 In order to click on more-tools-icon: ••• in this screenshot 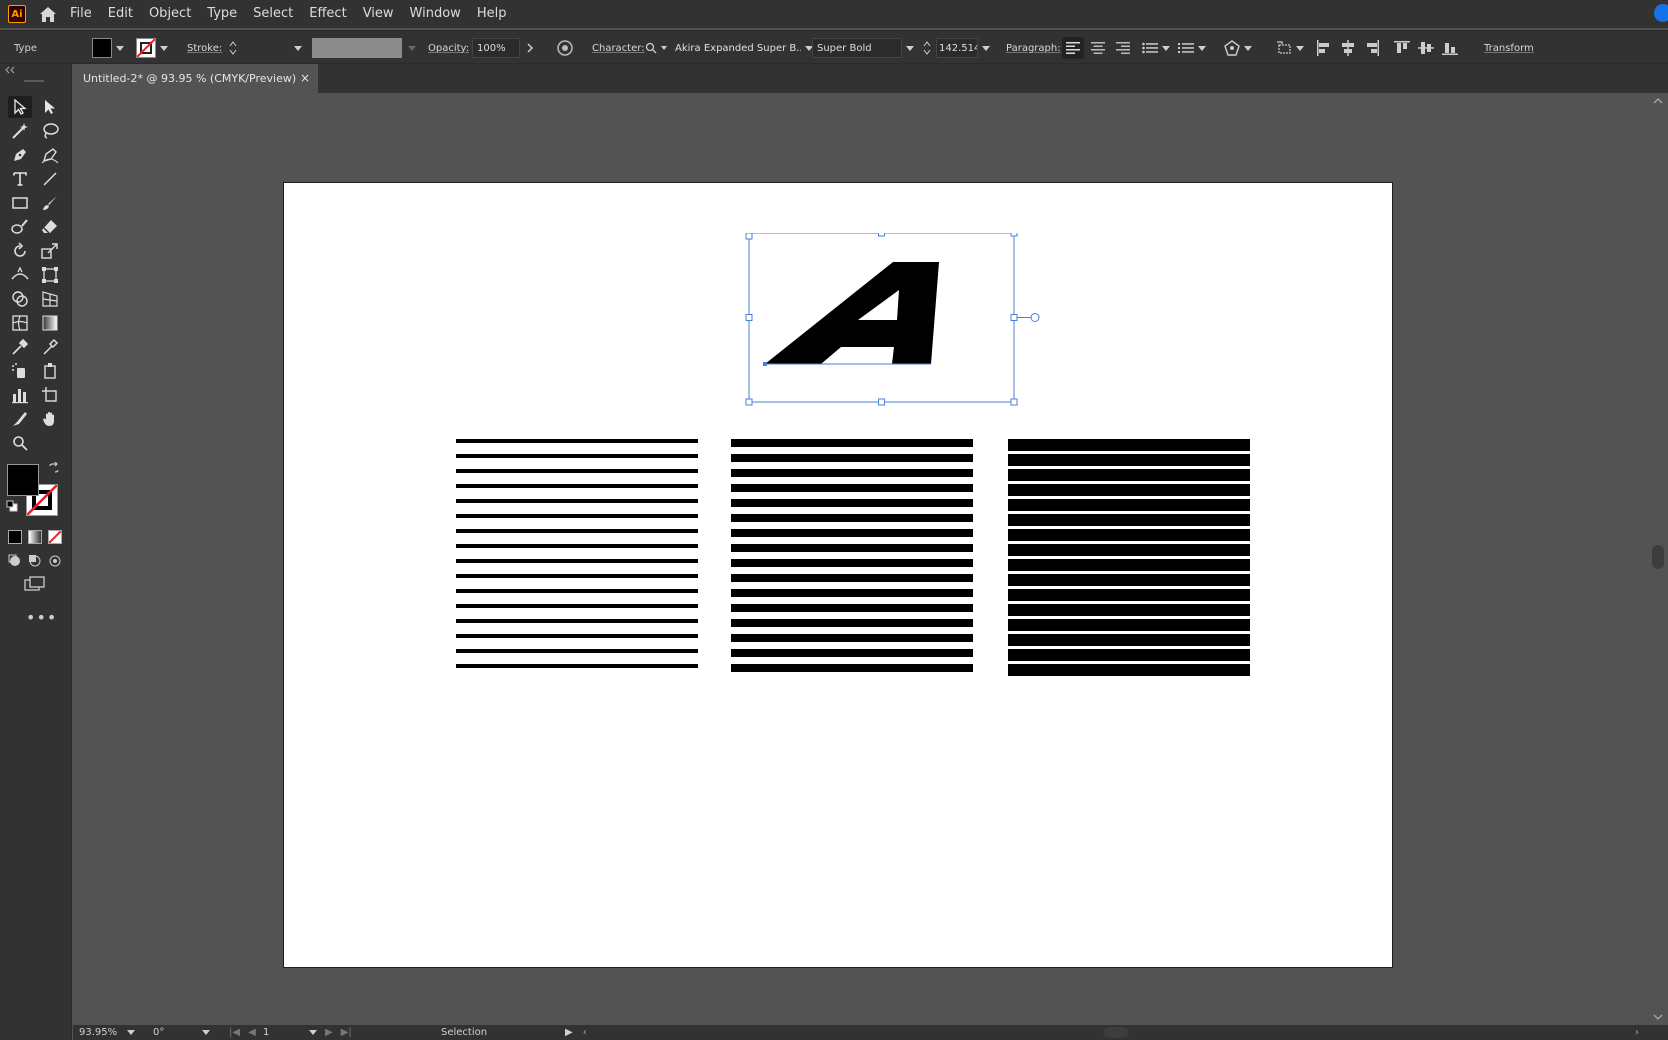, I will do `click(41, 617)`.